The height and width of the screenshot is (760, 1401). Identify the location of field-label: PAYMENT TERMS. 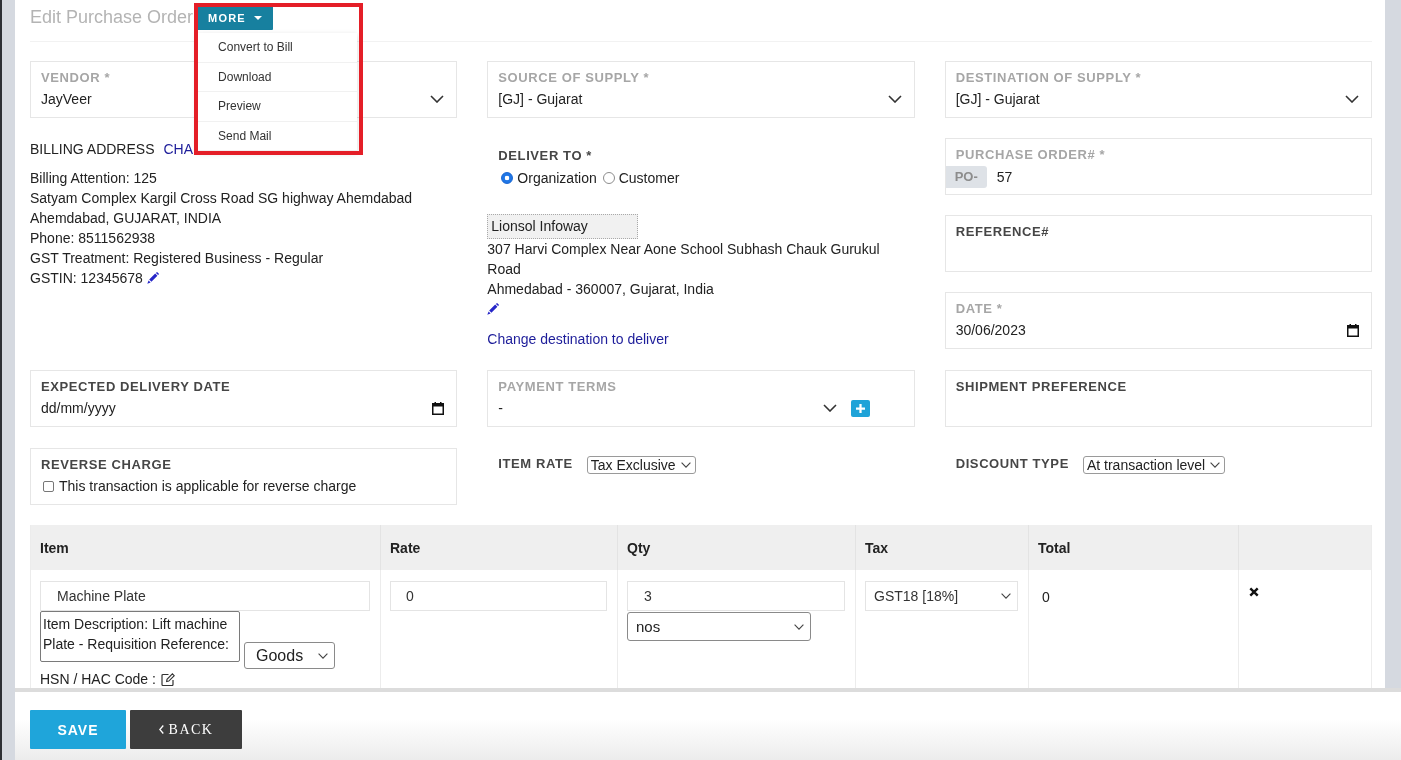
(557, 387).